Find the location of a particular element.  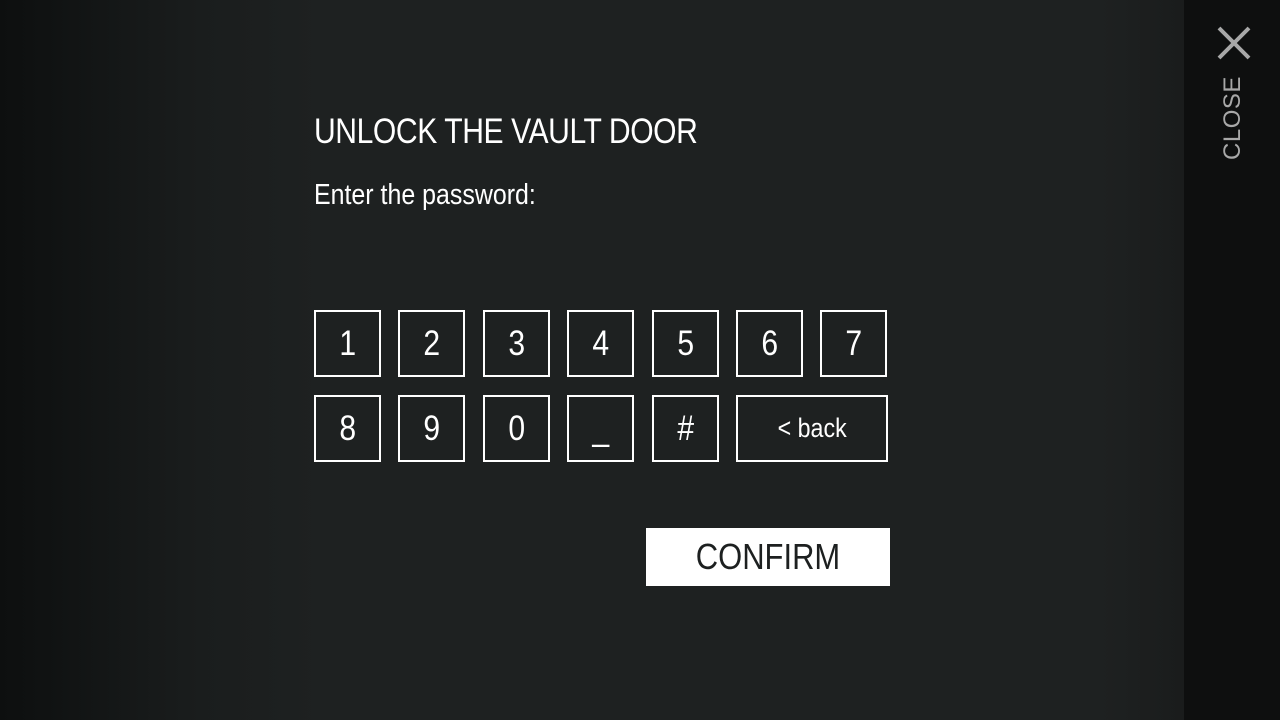

key-underscore: _ is located at coordinates (600, 428).